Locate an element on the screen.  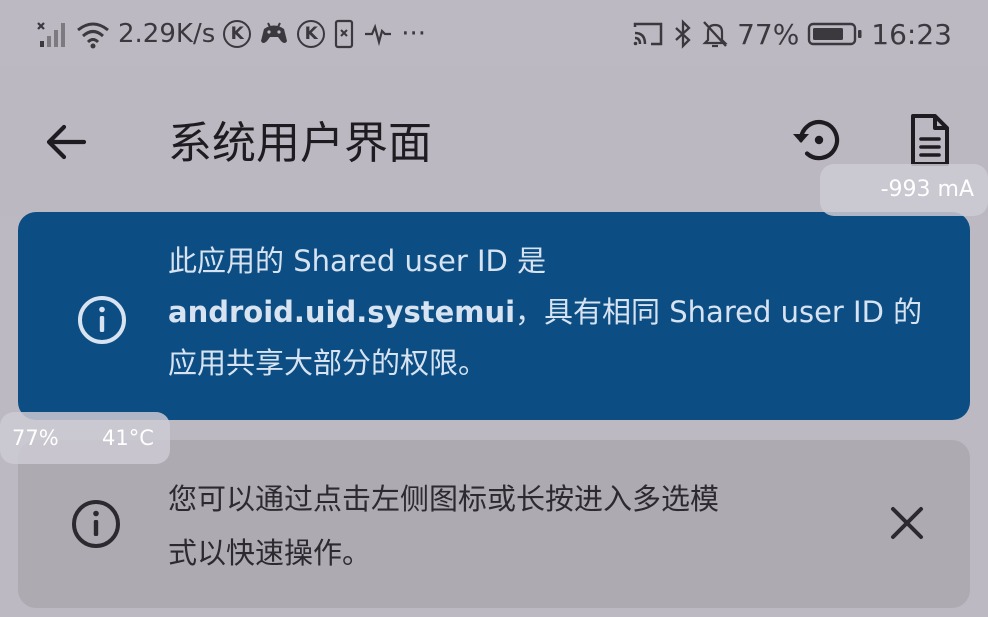
dismiss-tip-button is located at coordinates (907, 525).